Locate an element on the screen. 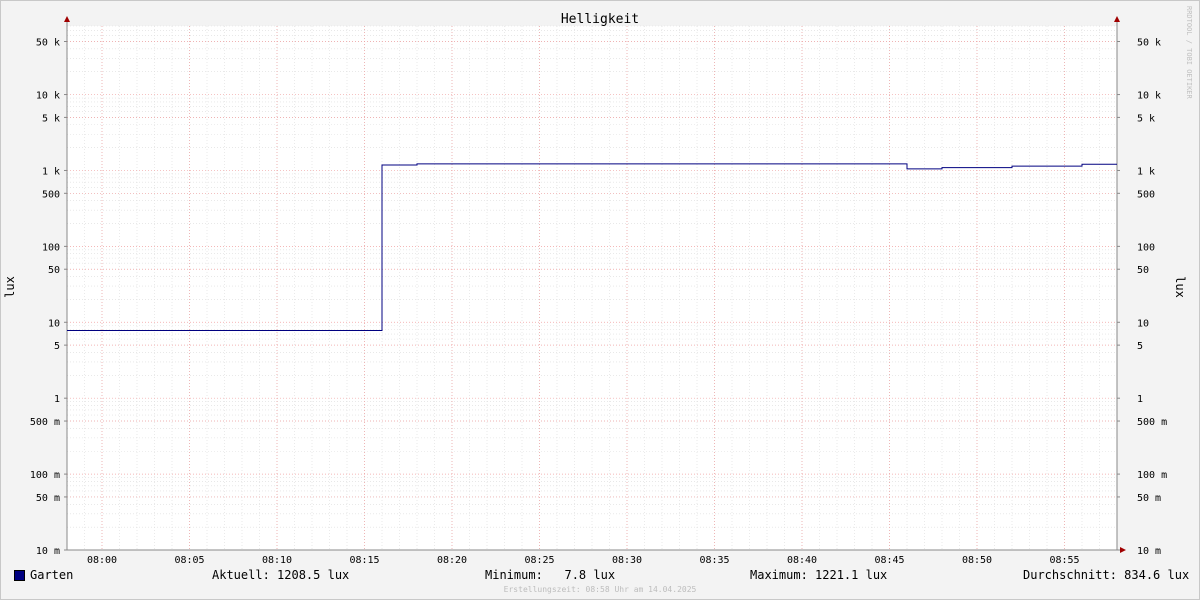 This screenshot has width=1200, height=600. watermark: RRDTOOL / TOBI OETIKER is located at coordinates (1189, 53).